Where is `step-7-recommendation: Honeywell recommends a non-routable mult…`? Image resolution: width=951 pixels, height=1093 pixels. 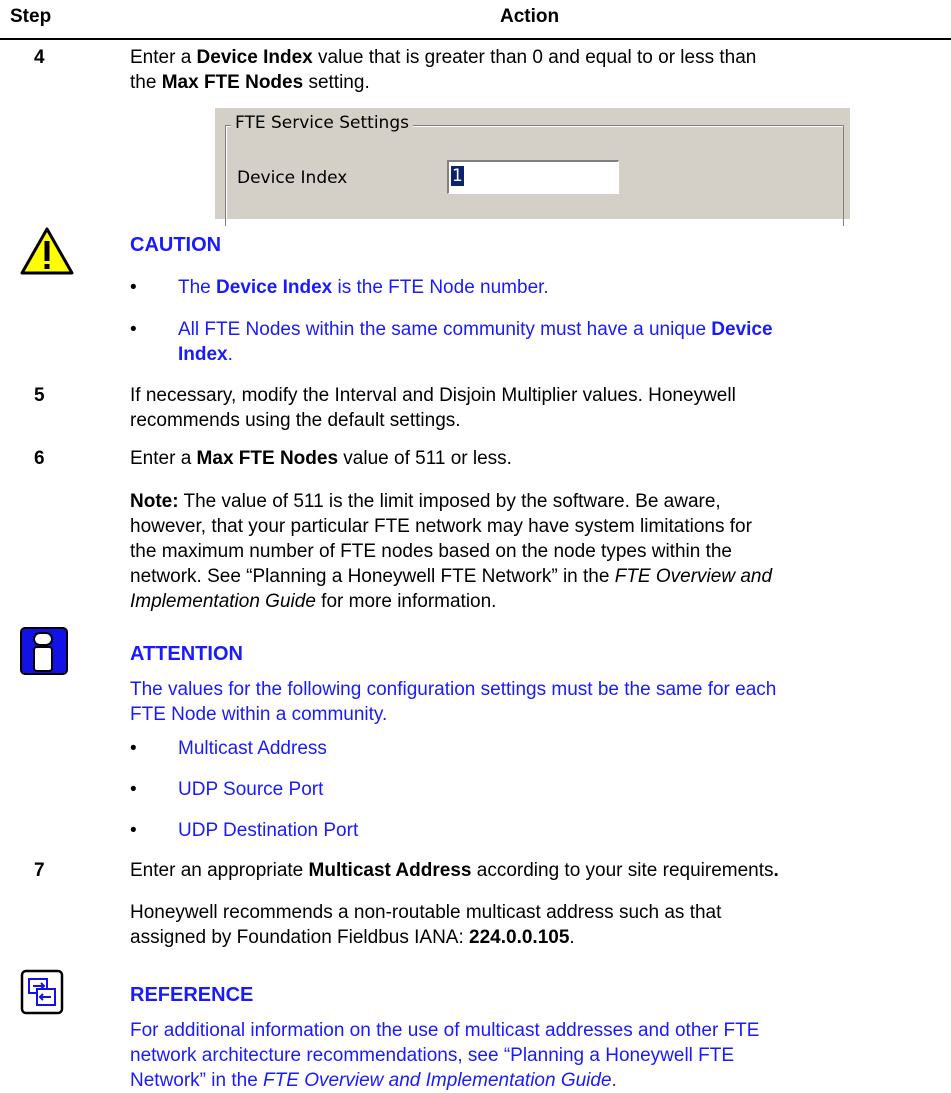
step-7-recommendation: Honeywell recommends a non-routable mult… is located at coordinates (426, 925).